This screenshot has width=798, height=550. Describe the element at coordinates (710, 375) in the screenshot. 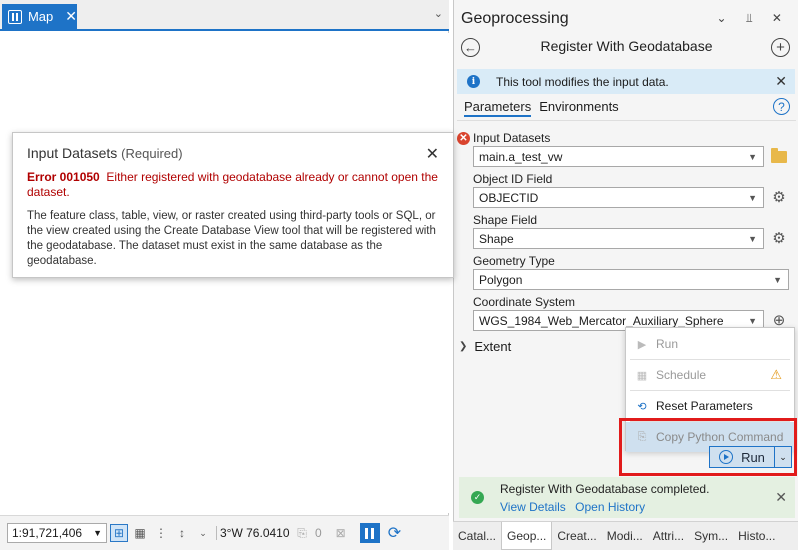

I see `menu-item-schedule: ▦ Schedule ⚠` at that location.